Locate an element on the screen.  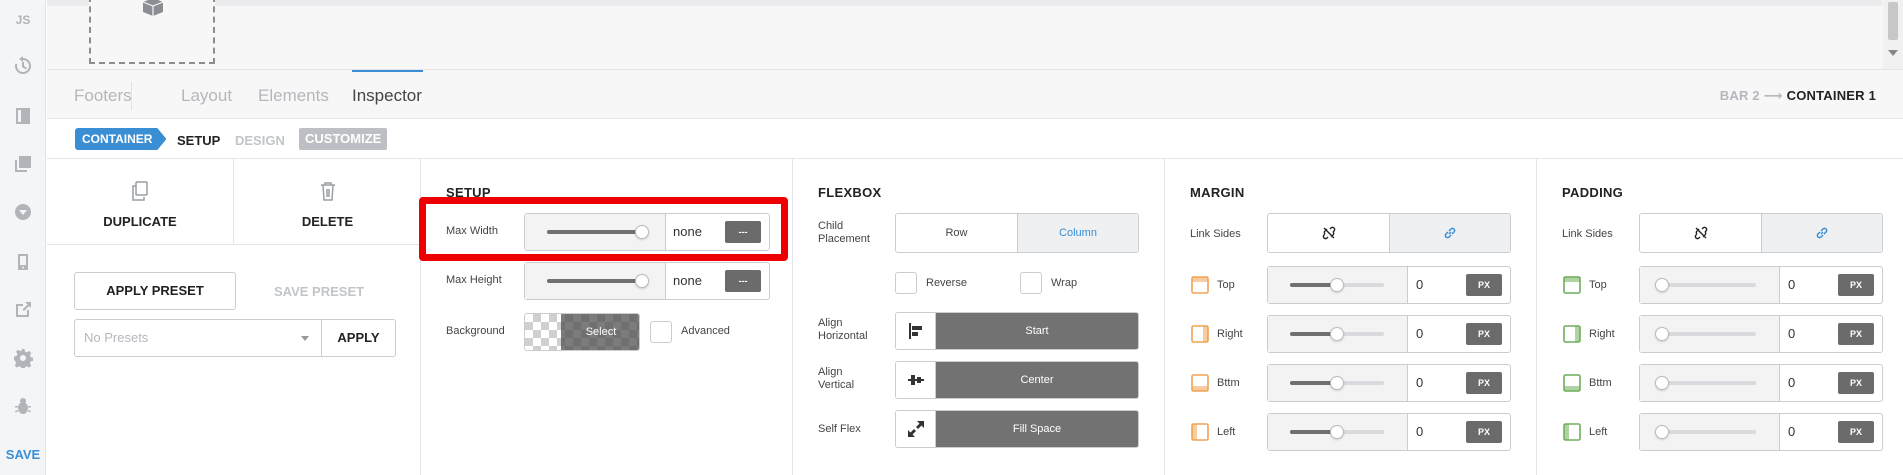
margin-top-slider is located at coordinates (1338, 285).